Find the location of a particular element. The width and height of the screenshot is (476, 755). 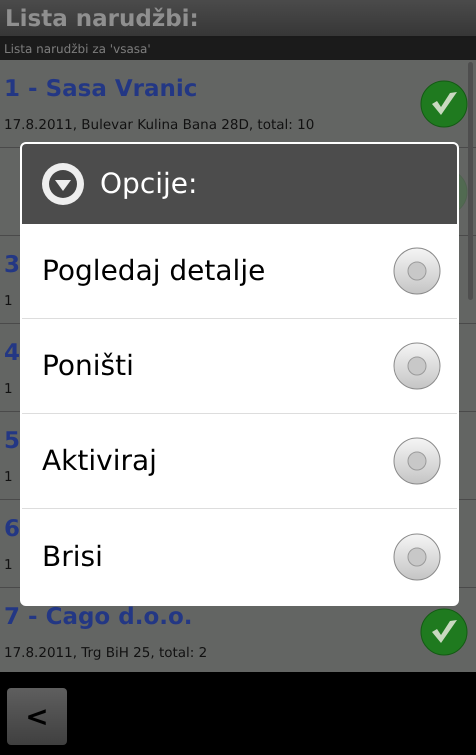

option-row: Aktiviraj is located at coordinates (239, 461).